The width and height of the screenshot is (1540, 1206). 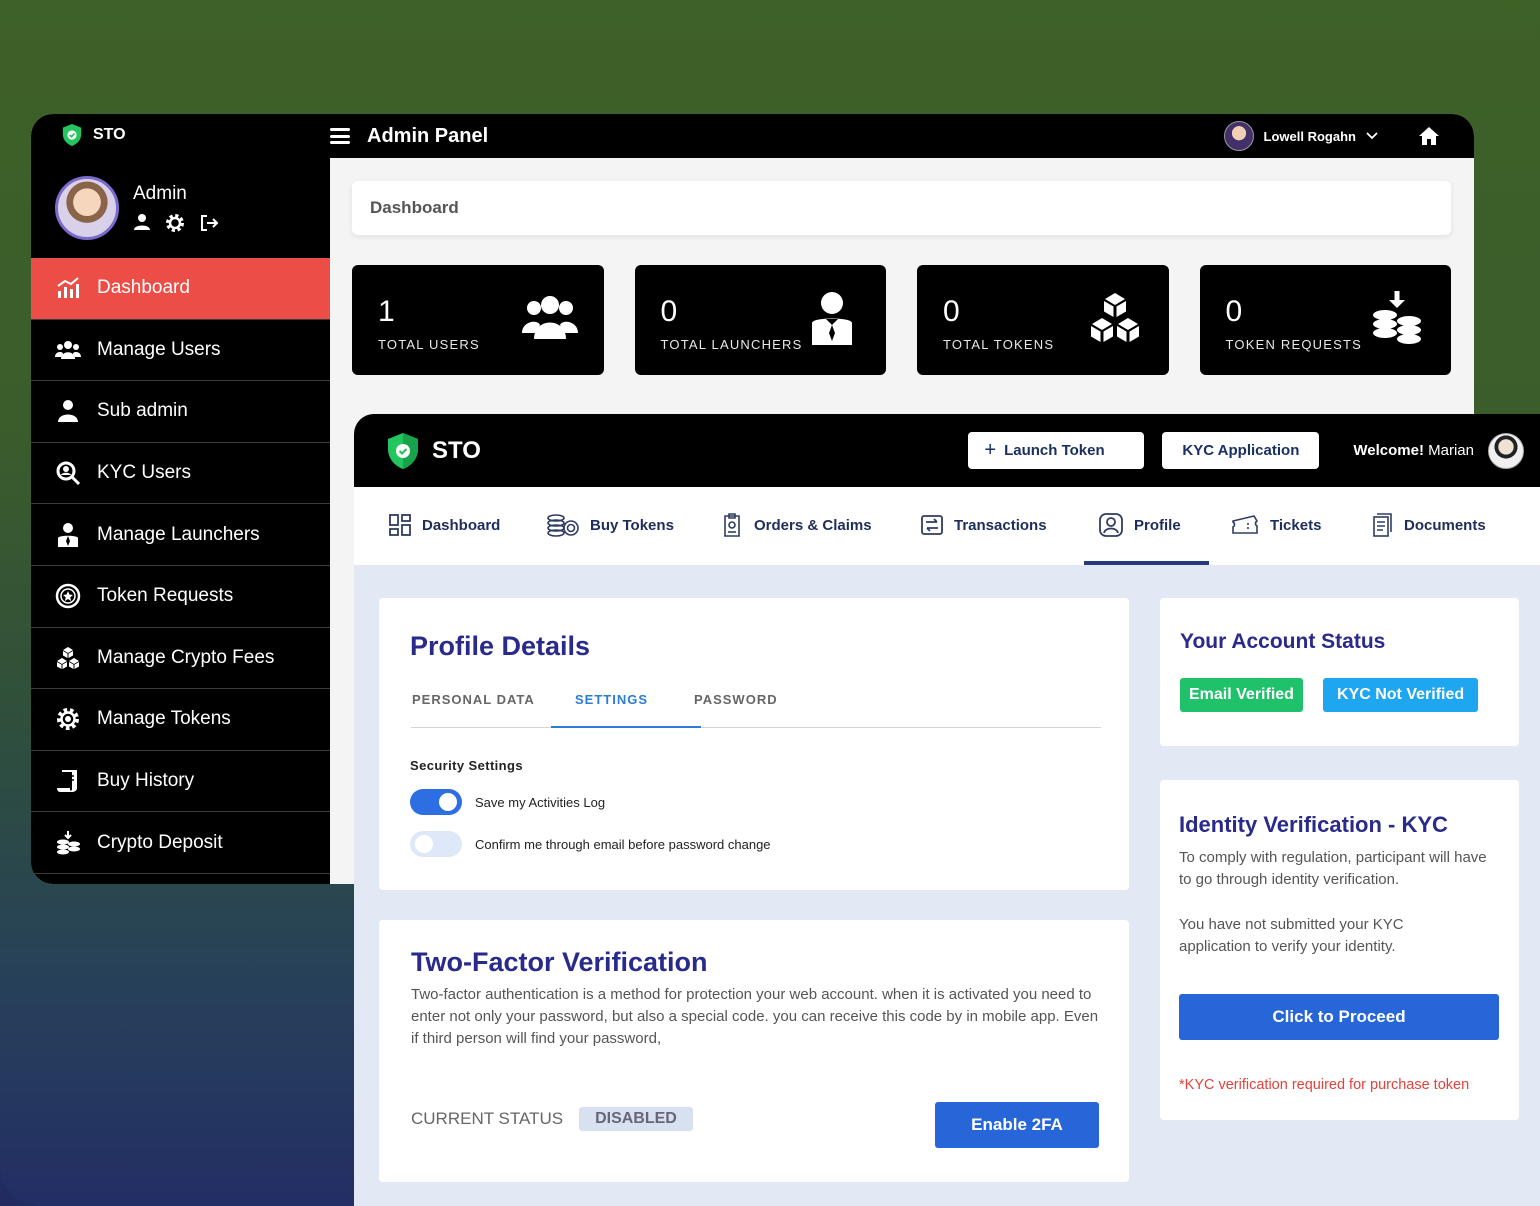 I want to click on launch-token-label: Launch Token, so click(x=1054, y=450).